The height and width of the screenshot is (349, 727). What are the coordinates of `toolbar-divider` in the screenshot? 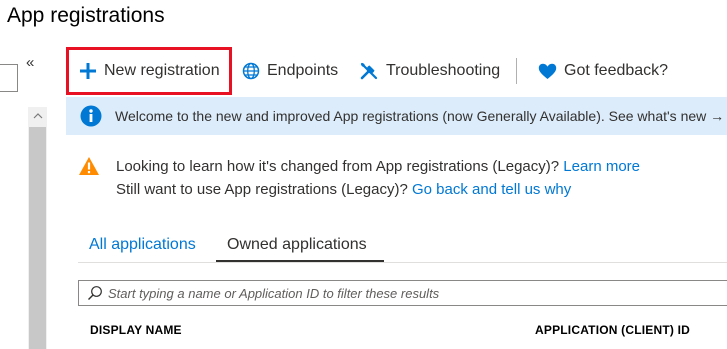 It's located at (516, 71).